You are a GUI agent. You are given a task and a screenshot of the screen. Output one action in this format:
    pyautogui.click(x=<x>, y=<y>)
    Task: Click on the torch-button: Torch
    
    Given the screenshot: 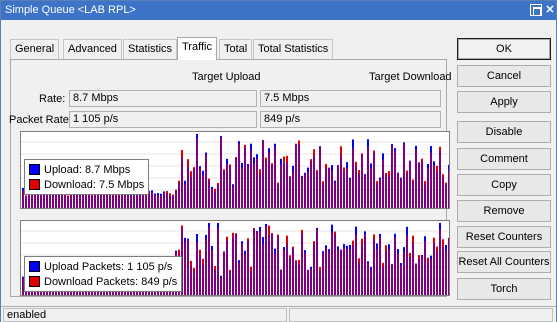 What is the action you would take?
    pyautogui.click(x=504, y=289)
    